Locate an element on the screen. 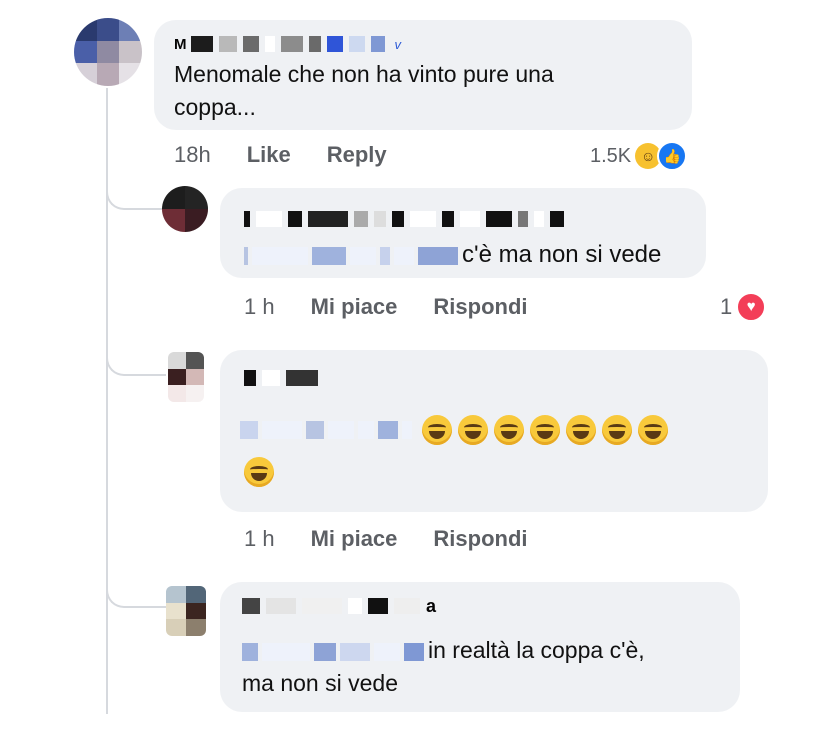  author-suffix: a is located at coordinates (431, 605).